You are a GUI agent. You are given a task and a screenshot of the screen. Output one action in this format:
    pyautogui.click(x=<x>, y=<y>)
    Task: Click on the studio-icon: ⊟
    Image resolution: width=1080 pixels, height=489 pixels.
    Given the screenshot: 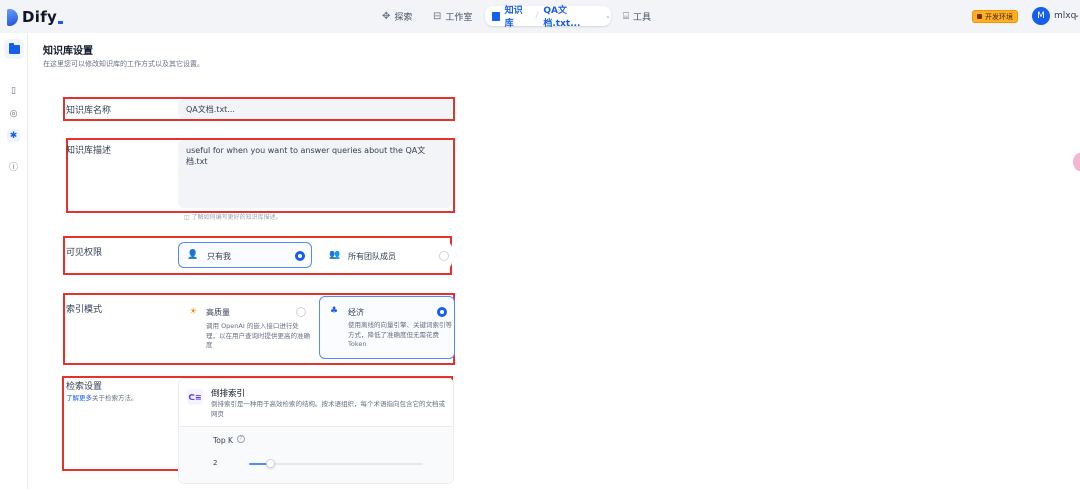 What is the action you would take?
    pyautogui.click(x=437, y=16)
    